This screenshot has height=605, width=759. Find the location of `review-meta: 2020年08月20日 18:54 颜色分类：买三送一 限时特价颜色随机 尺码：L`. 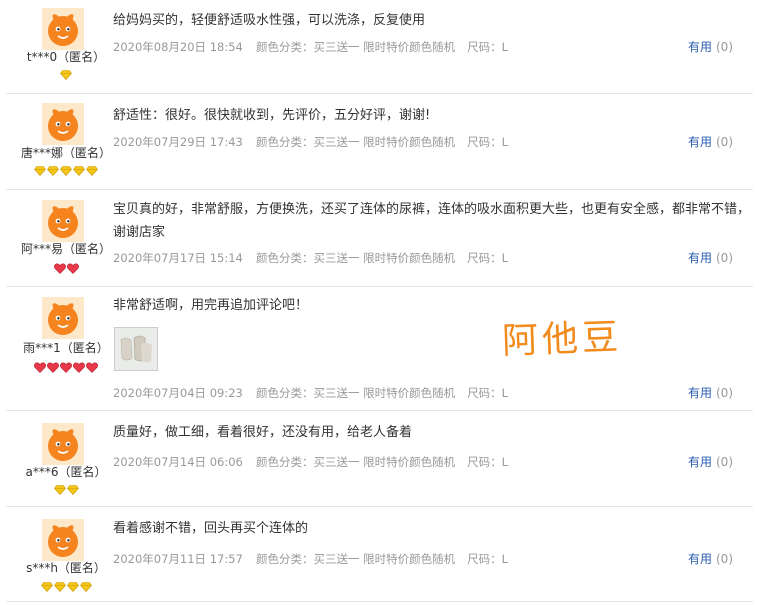

review-meta: 2020年08月20日 18:54 颜色分类：买三送一 限时特价颜色随机 尺码：L is located at coordinates (310, 47).